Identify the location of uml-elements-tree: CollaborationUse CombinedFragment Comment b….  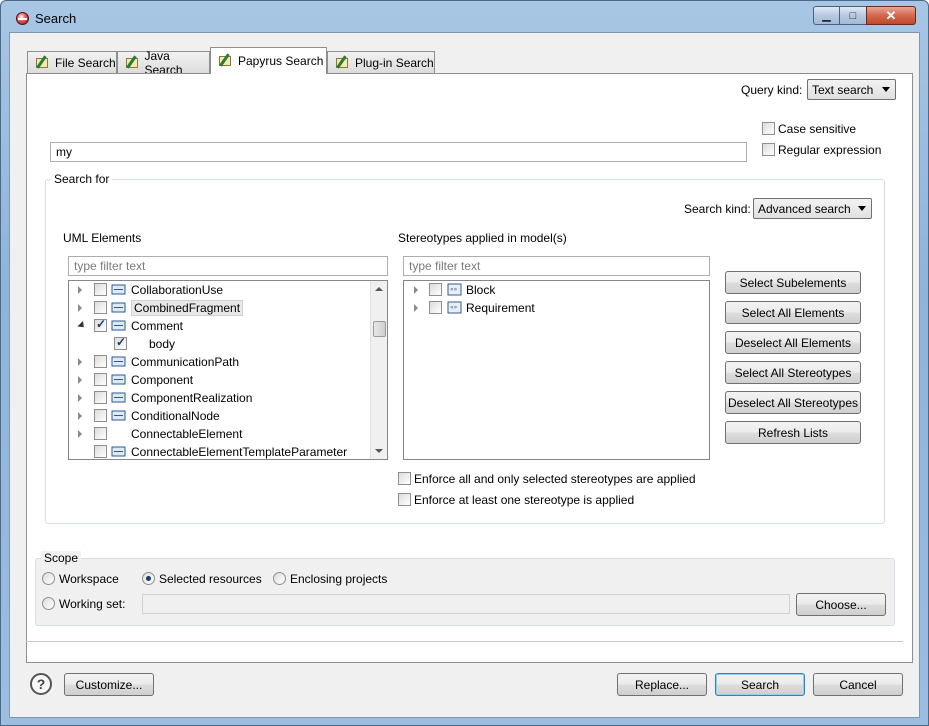
(228, 370).